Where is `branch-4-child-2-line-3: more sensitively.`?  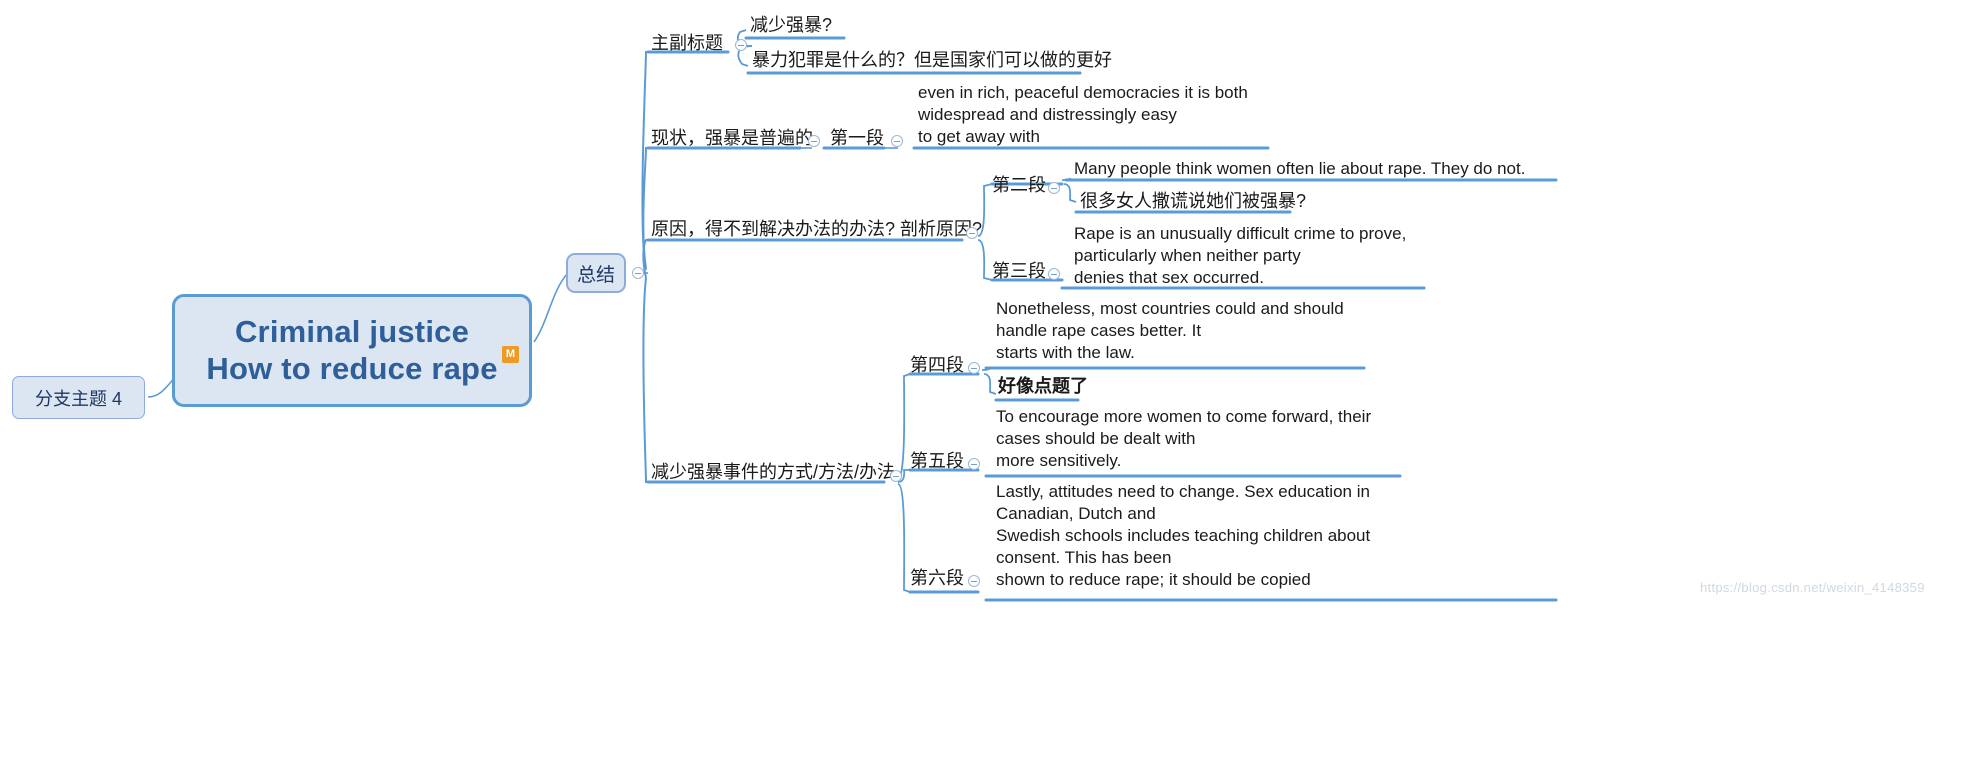
branch-4-child-2-line-3: more sensitively. is located at coordinates (1058, 461).